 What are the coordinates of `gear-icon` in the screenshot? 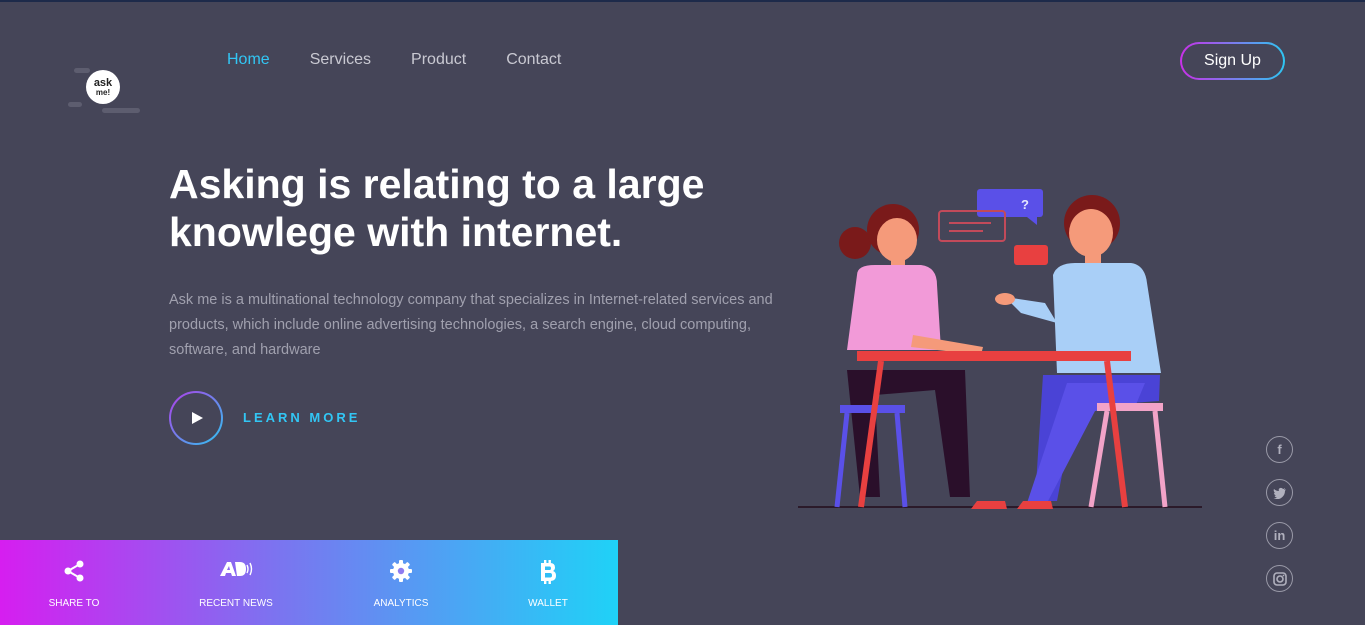 It's located at (401, 571).